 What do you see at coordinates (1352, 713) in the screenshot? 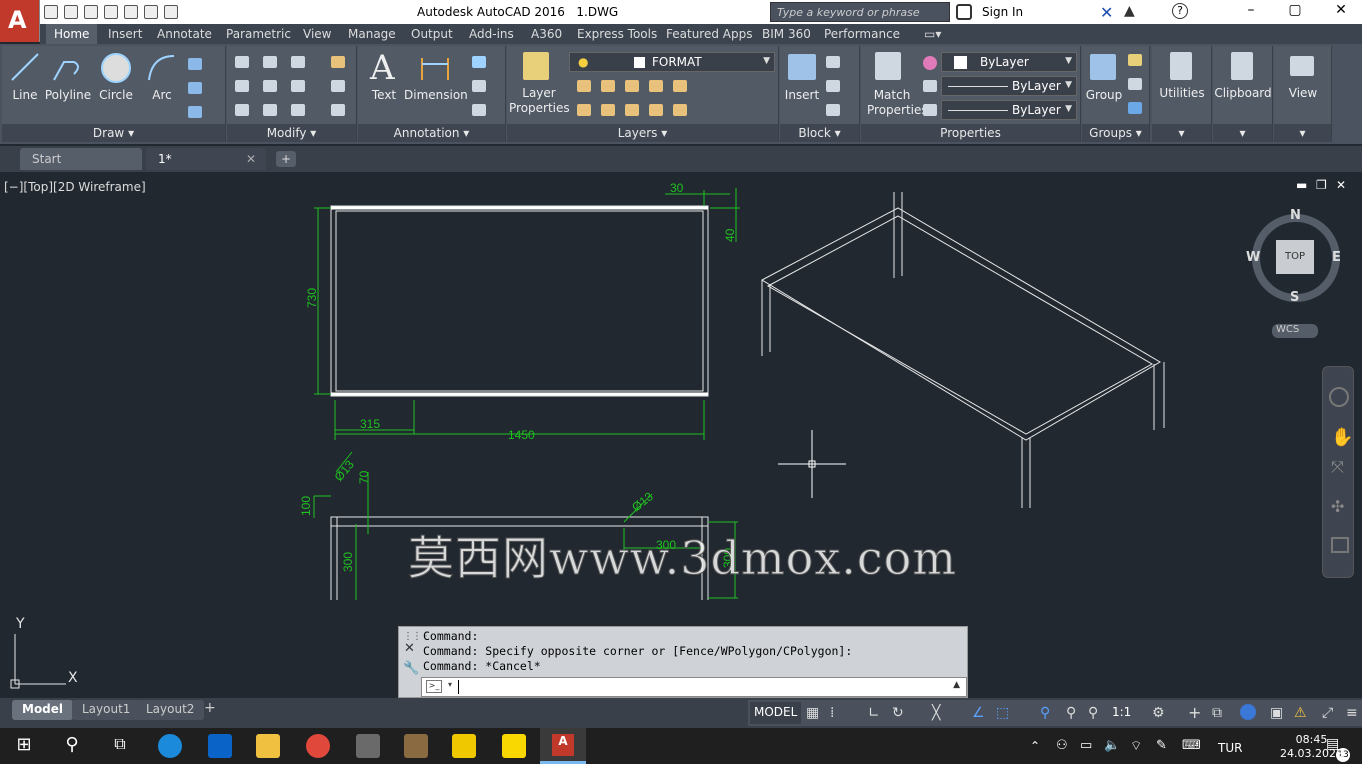
I see `customization-icon: ≡` at bounding box center [1352, 713].